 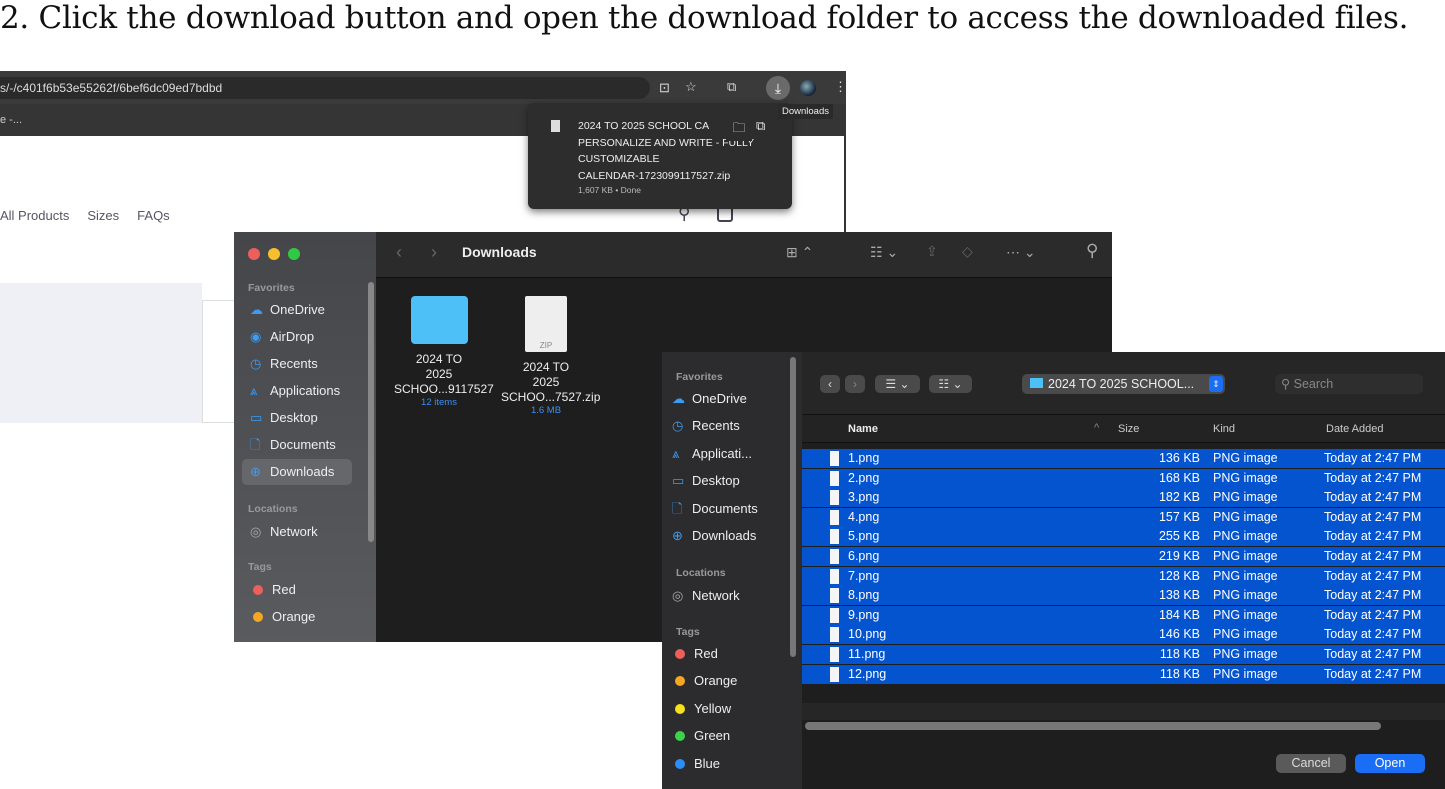 I want to click on open-button: Open, so click(x=1390, y=763).